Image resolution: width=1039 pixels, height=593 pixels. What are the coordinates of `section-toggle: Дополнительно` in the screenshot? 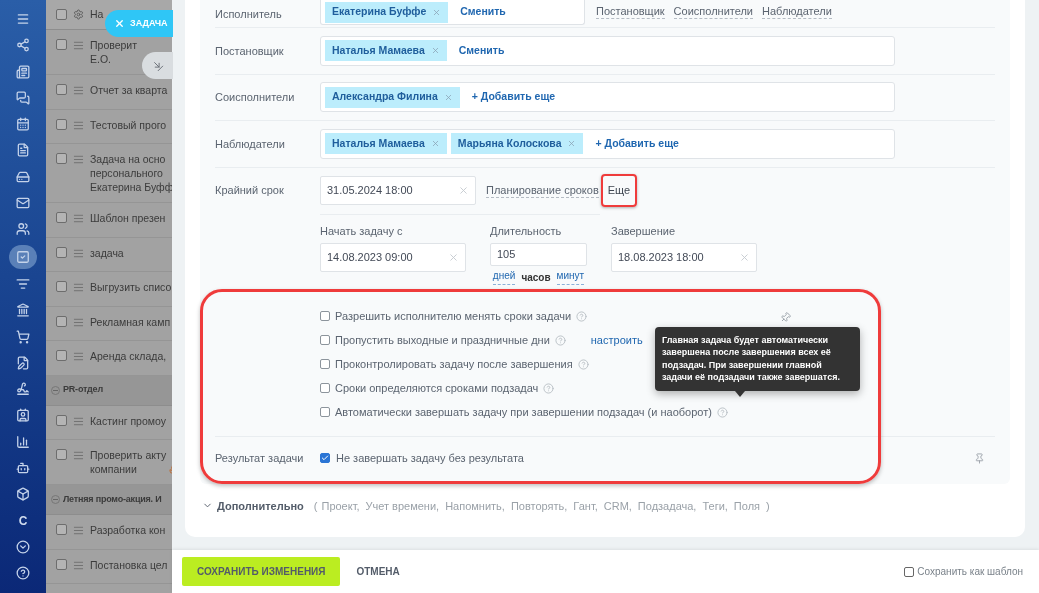 It's located at (260, 505).